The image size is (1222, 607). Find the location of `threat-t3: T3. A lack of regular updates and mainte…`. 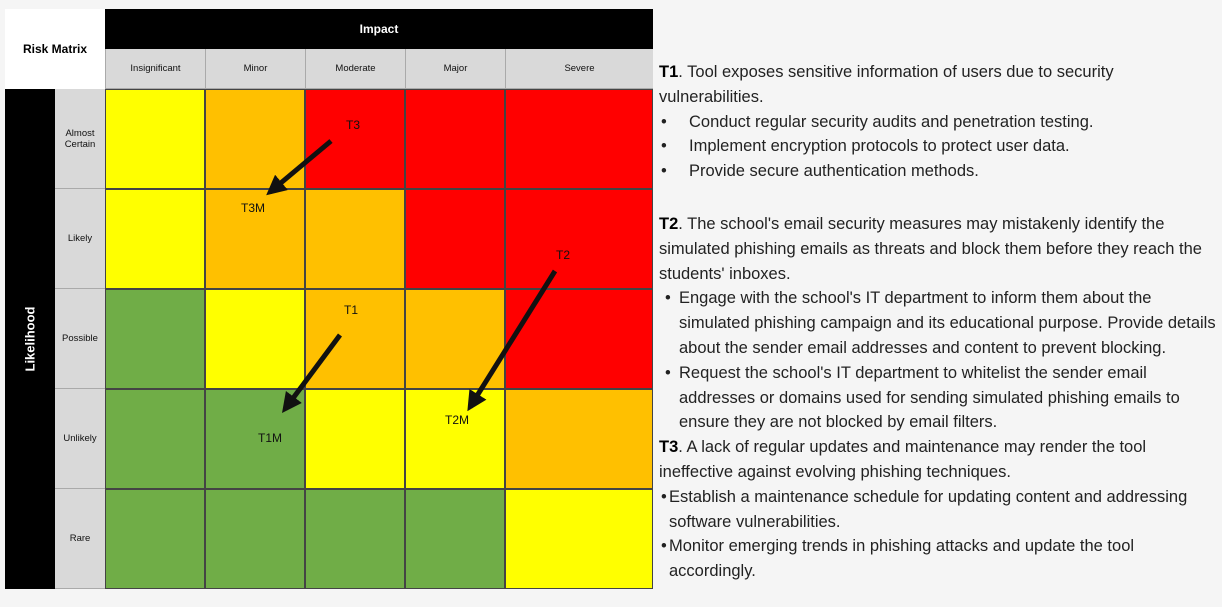

threat-t3: T3. A lack of regular updates and mainte… is located at coordinates (940, 509).